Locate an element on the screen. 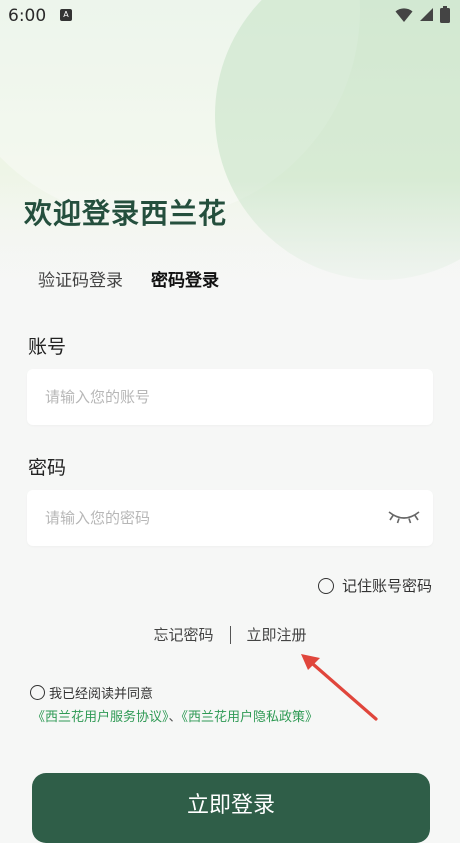 The width and height of the screenshot is (460, 843). login-tabs: 验证码登录 密码登录 is located at coordinates (128, 278).